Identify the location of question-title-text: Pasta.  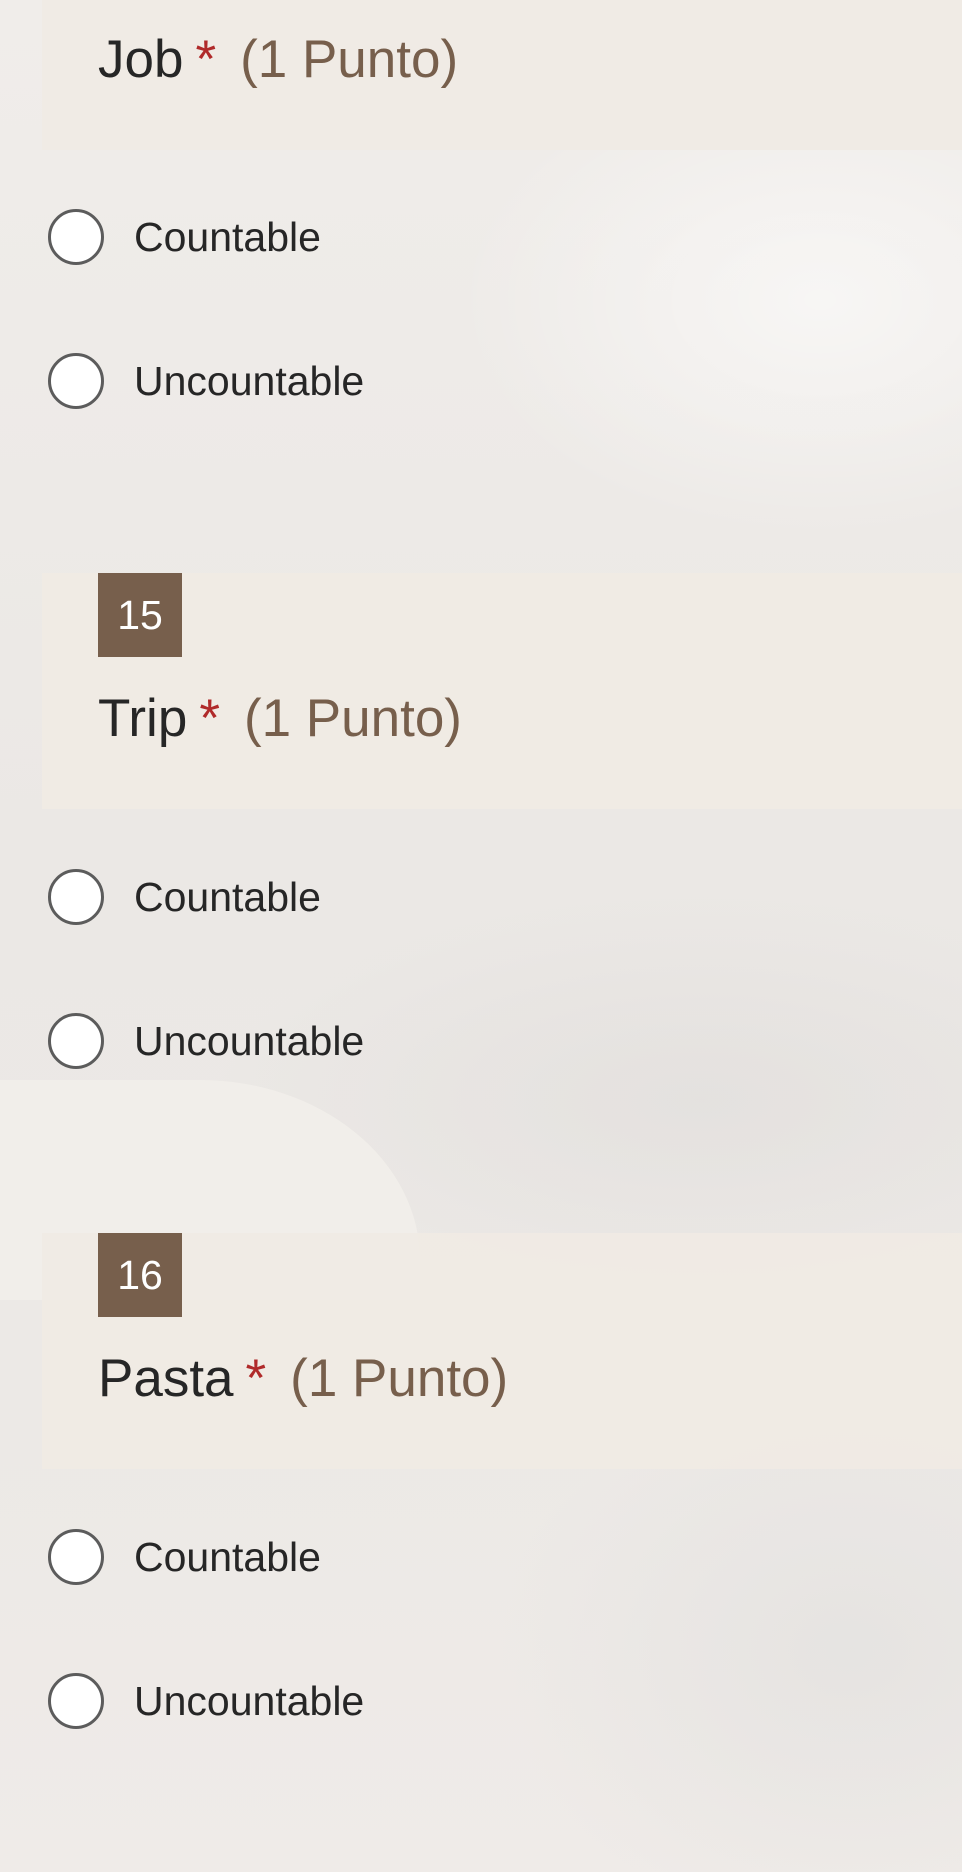
(166, 1378).